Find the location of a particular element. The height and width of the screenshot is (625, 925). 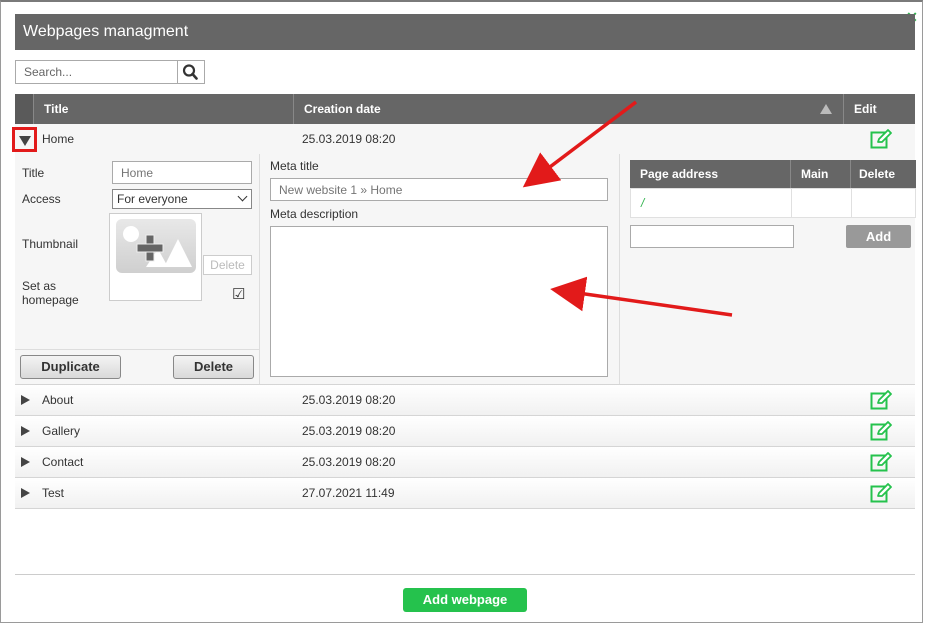

annotation-arrow-meta-title is located at coordinates (580, 144).